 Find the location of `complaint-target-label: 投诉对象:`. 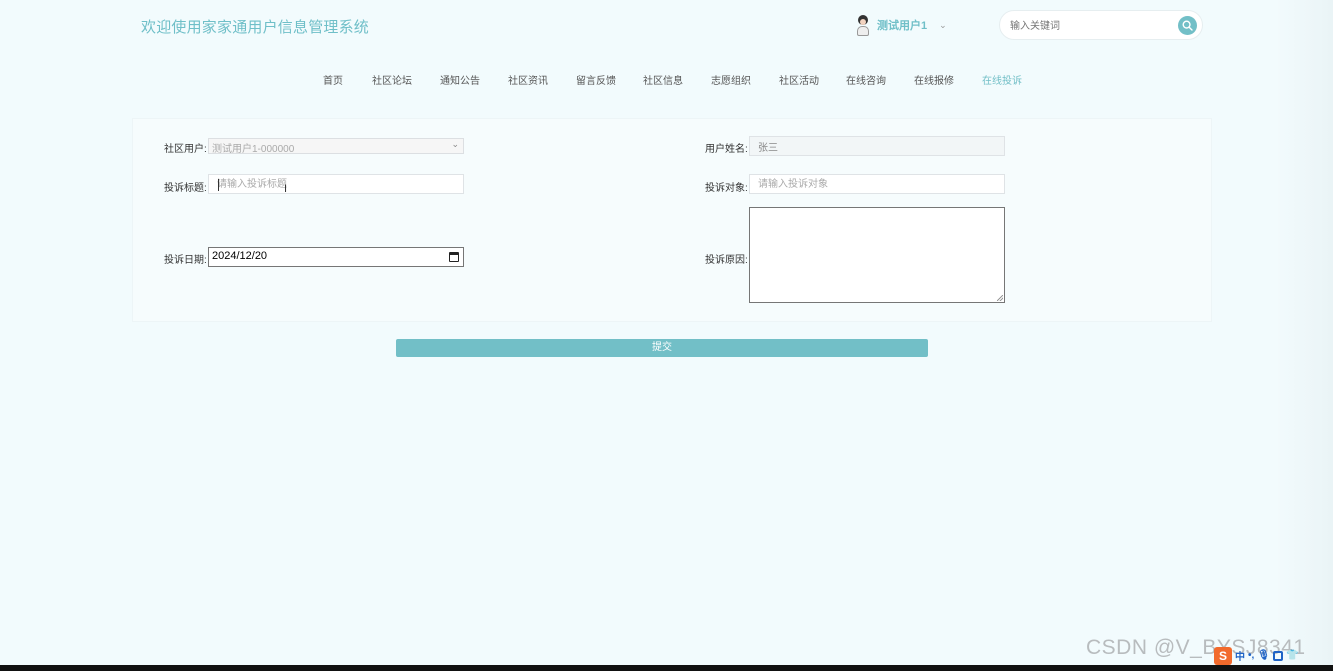

complaint-target-label: 投诉对象: is located at coordinates (726, 188).